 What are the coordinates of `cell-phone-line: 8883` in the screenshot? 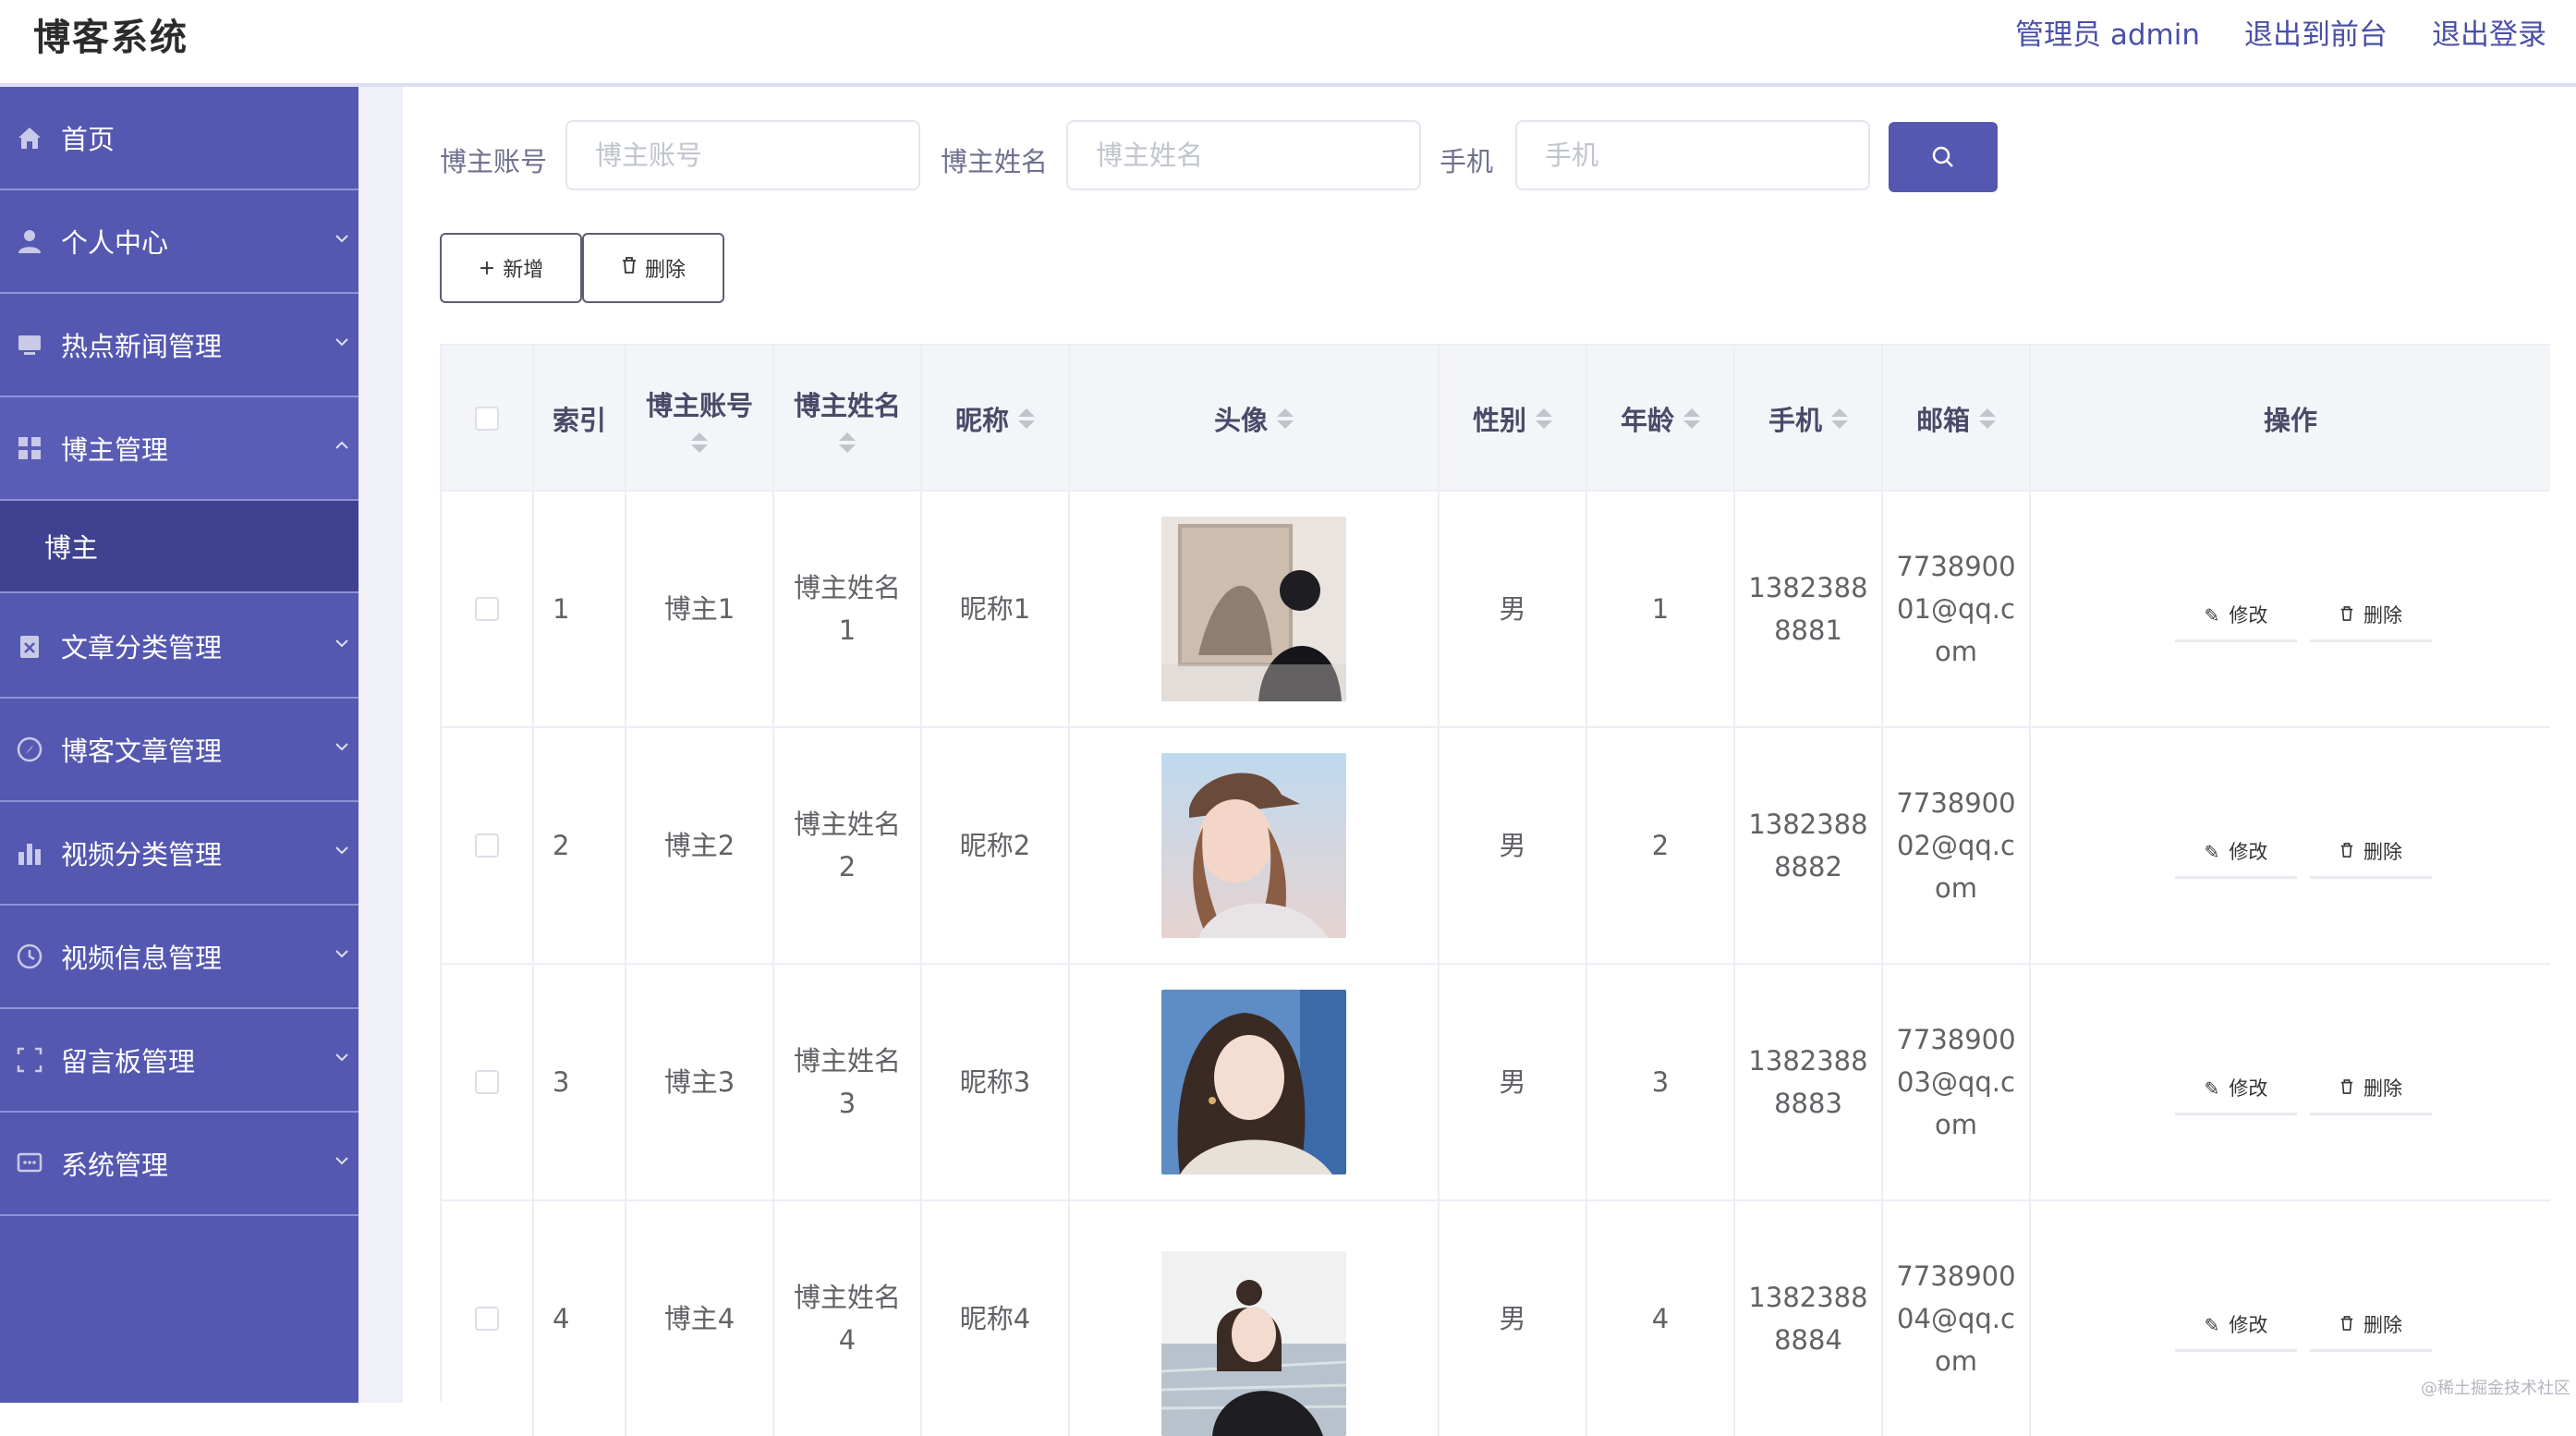 It's located at (1808, 1104).